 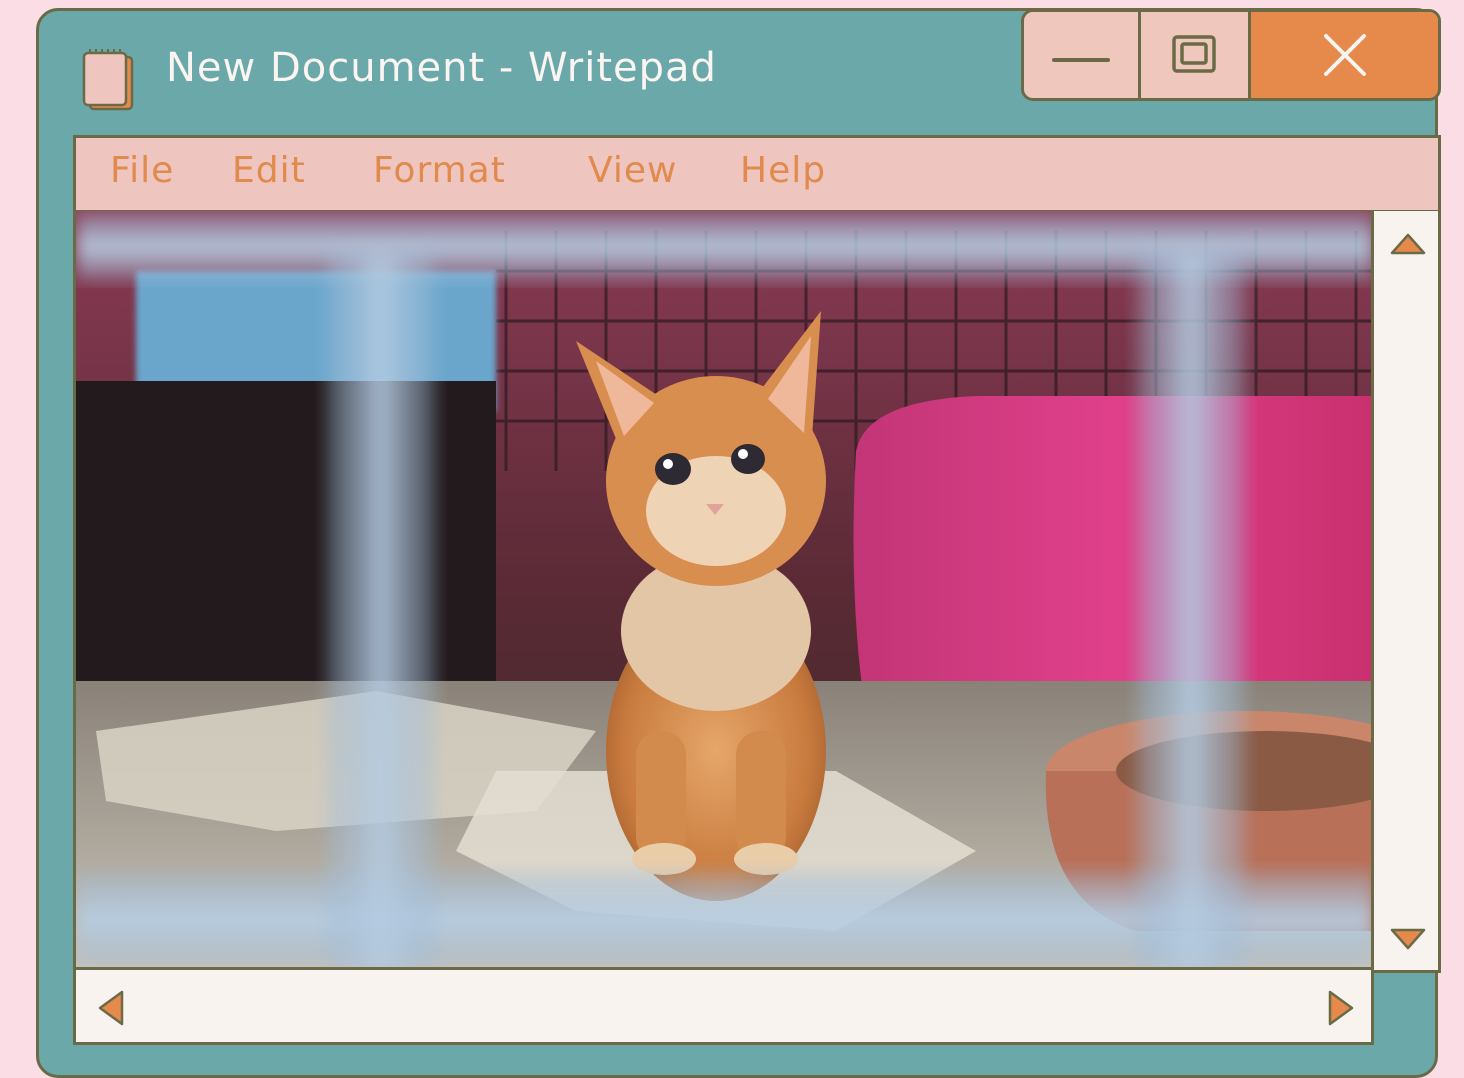 I want to click on arrow-left-icon, so click(x=111, y=1008).